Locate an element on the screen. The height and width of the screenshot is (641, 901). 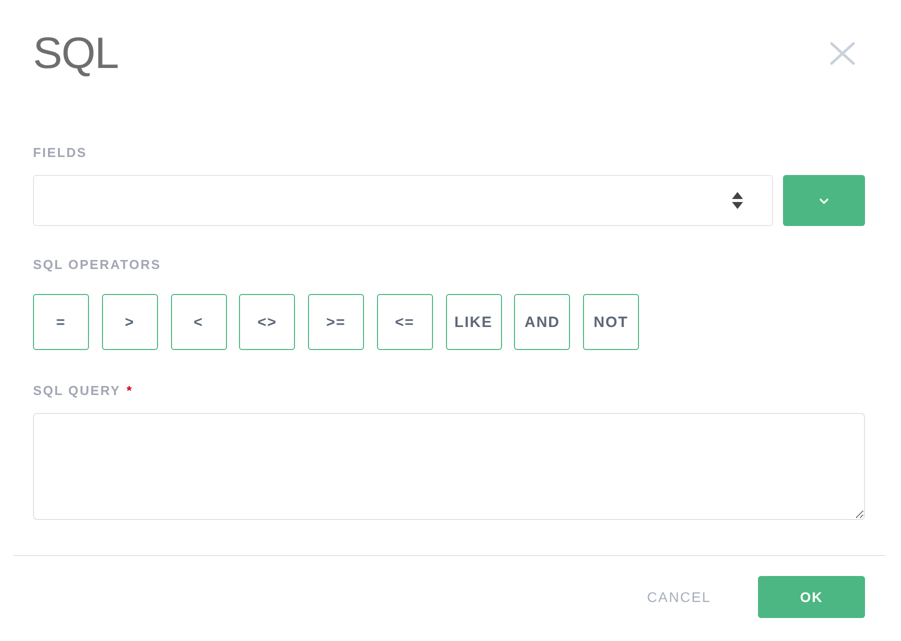
dialog-title: SQL is located at coordinates (75, 54).